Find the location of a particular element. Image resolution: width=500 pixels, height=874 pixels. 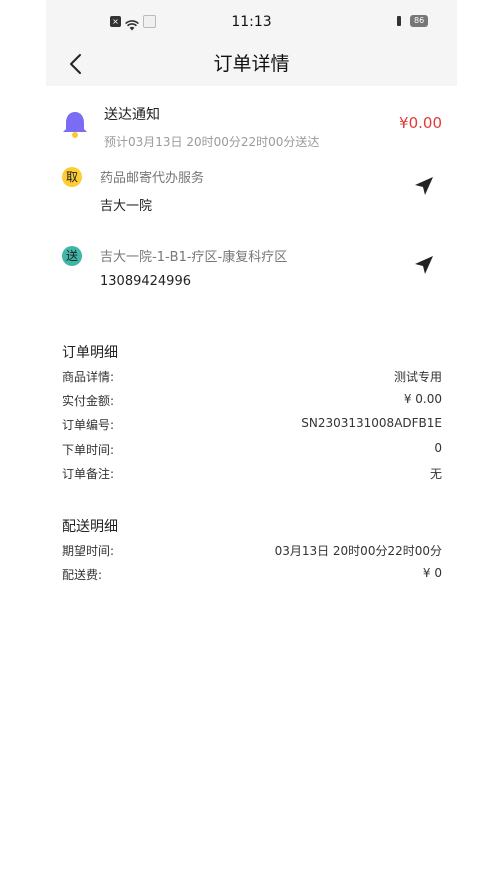

delivery-row-value: 03月13日 20时00分22时00分 is located at coordinates (358, 551).